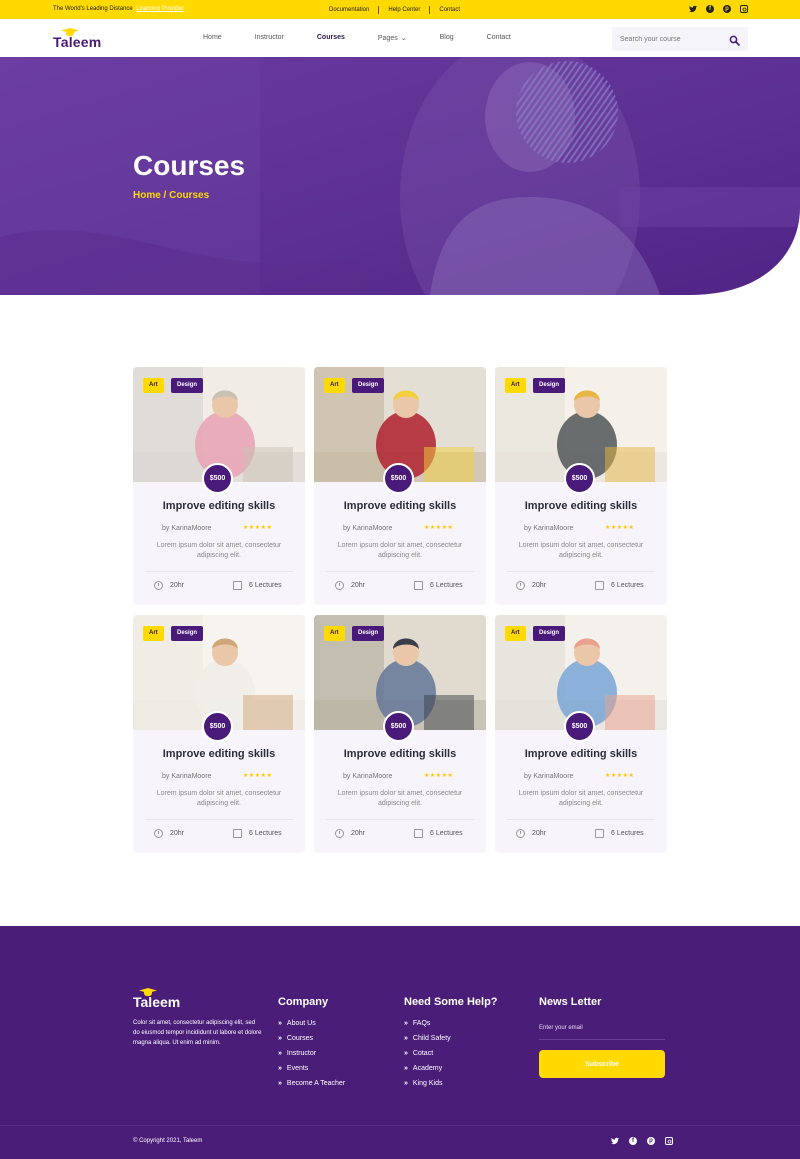 The width and height of the screenshot is (800, 1159). What do you see at coordinates (212, 38) in the screenshot?
I see `nav-home: Home` at bounding box center [212, 38].